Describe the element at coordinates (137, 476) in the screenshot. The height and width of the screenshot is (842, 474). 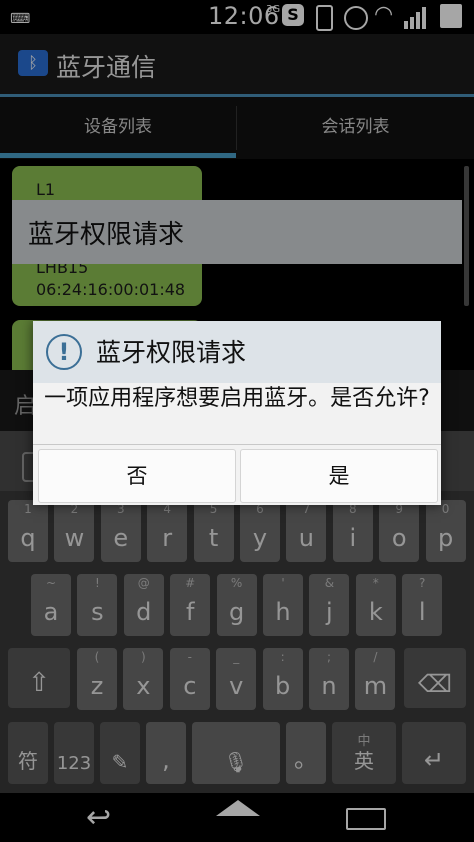
I see `deny-button: 否` at that location.